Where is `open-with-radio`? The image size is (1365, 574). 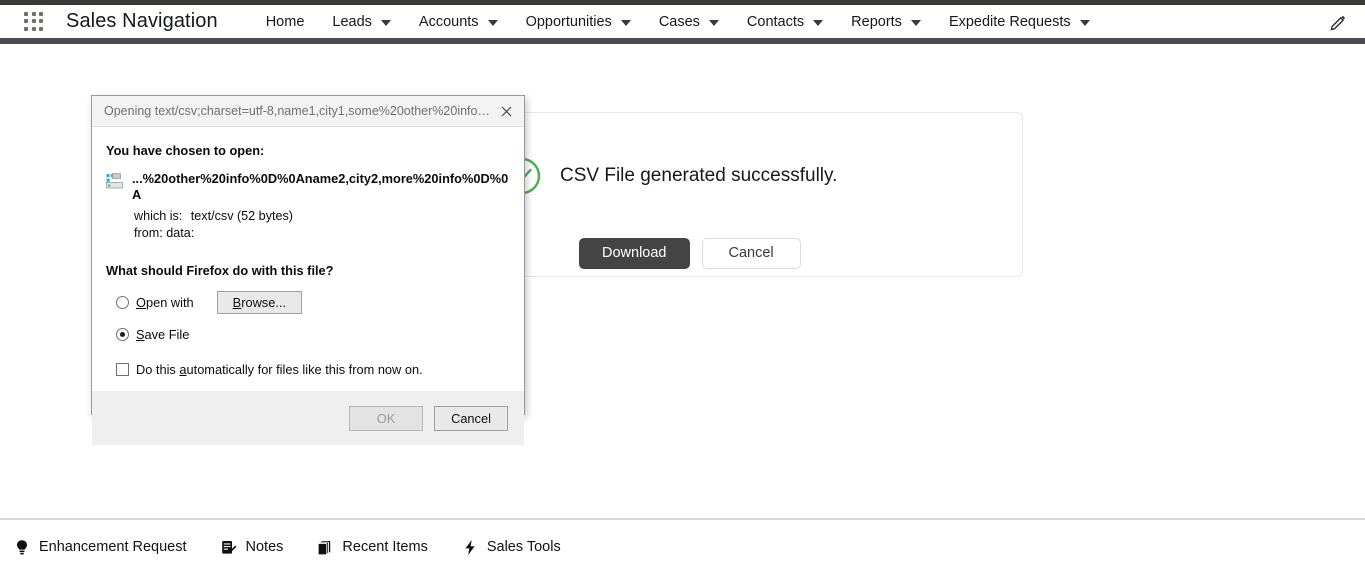 open-with-radio is located at coordinates (122, 302).